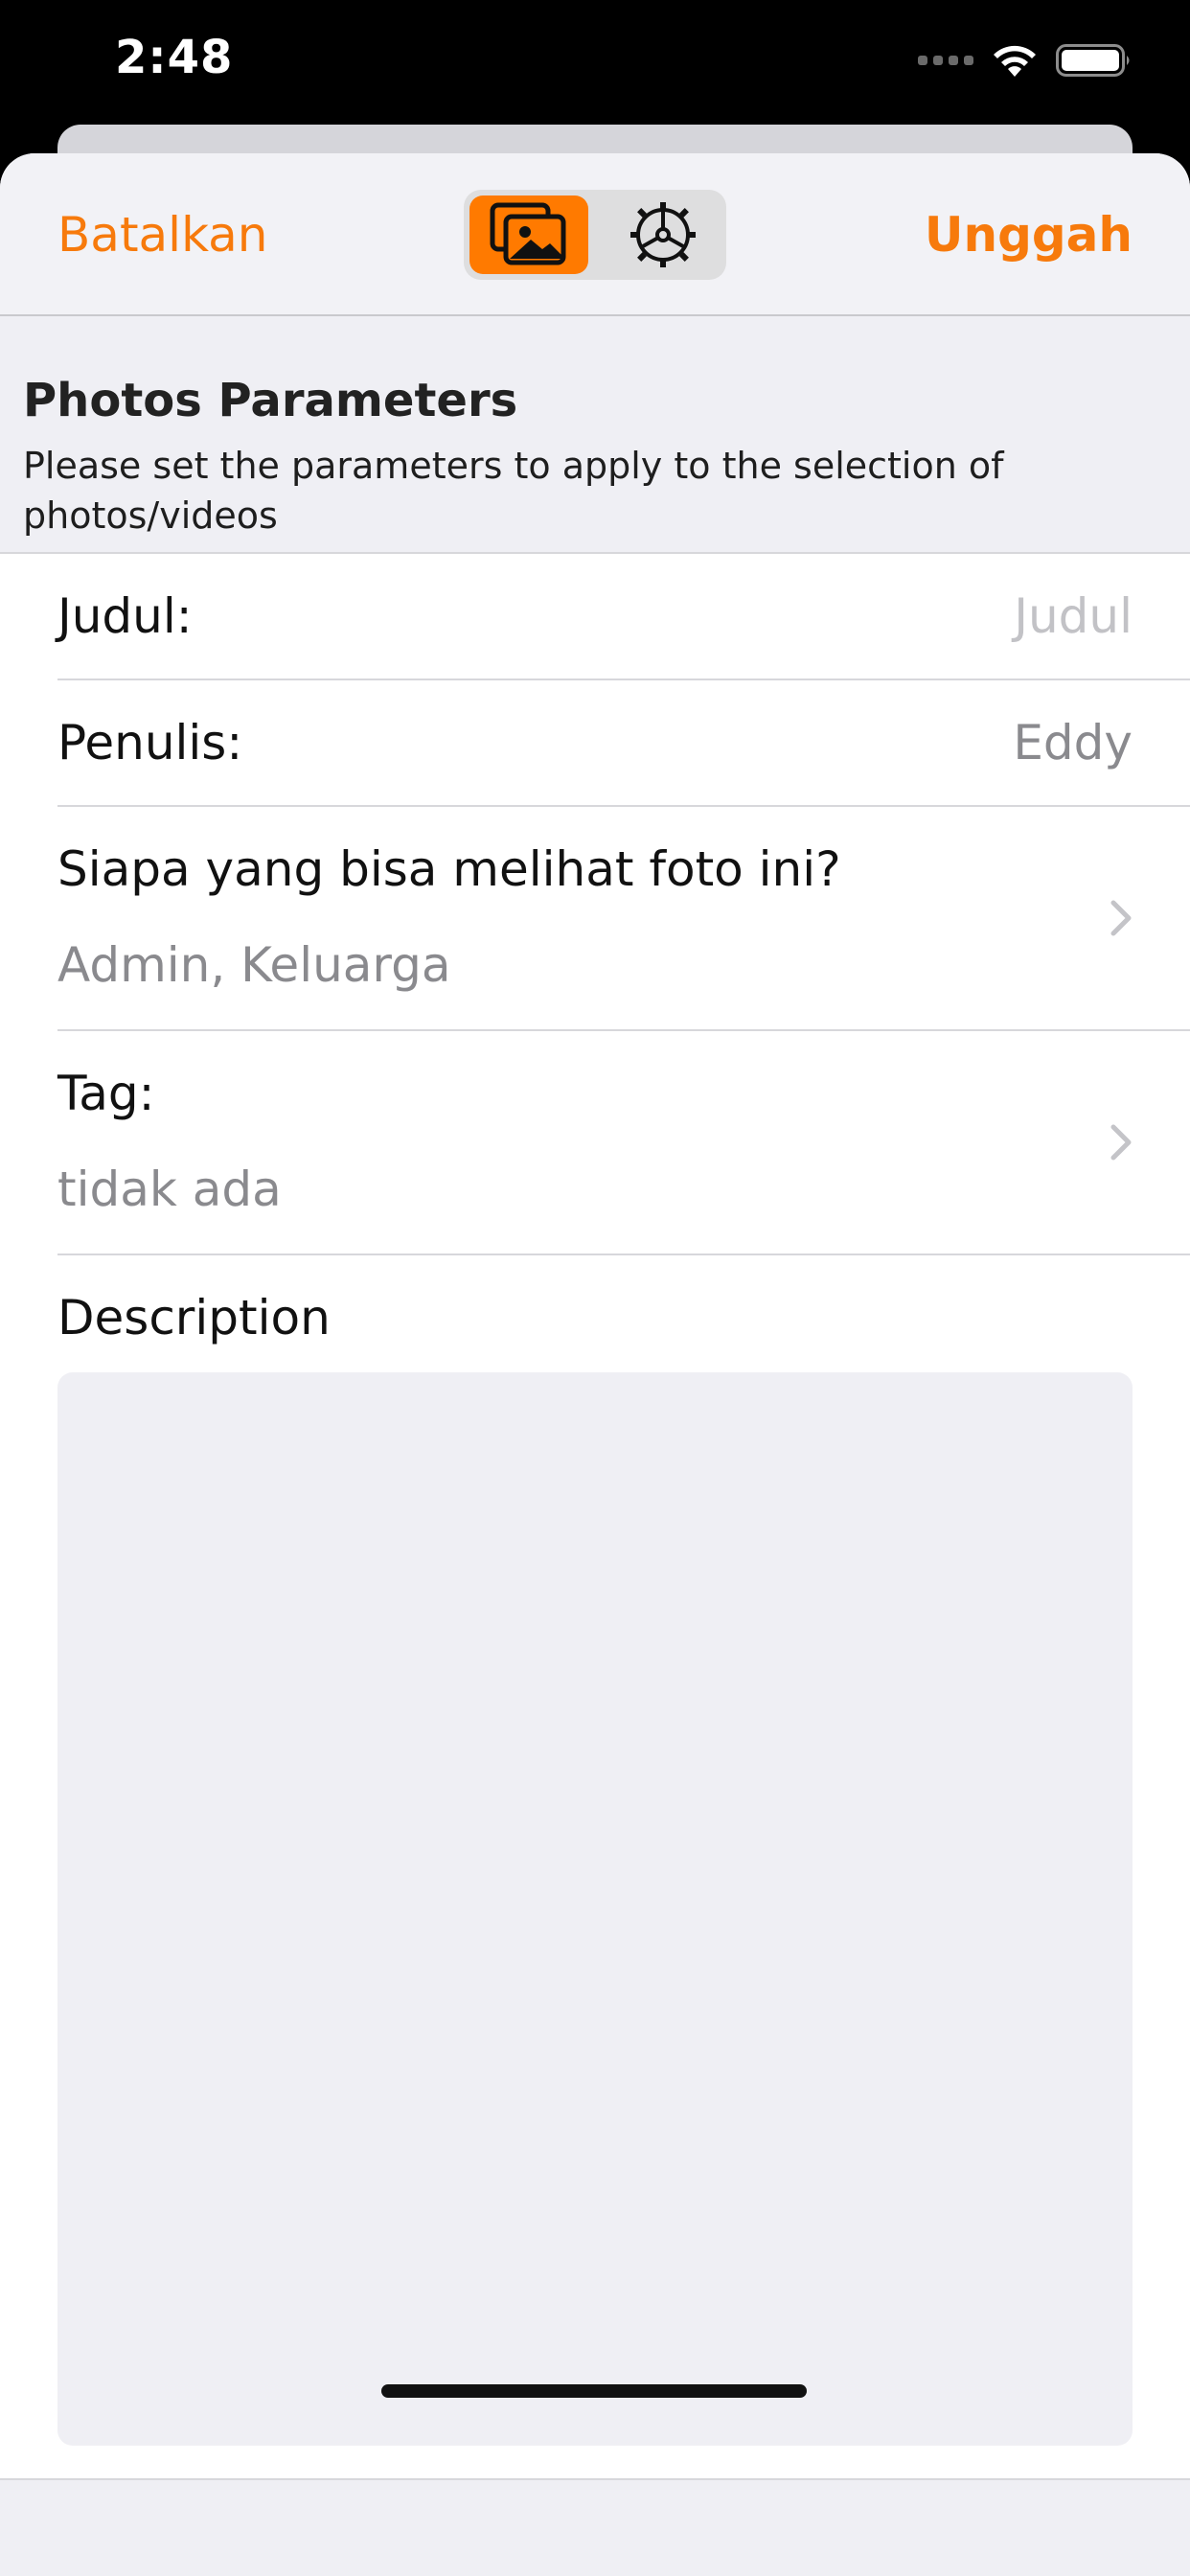 Image resolution: width=1190 pixels, height=2576 pixels. Describe the element at coordinates (946, 60) in the screenshot. I see `cellular-signal-icon` at that location.